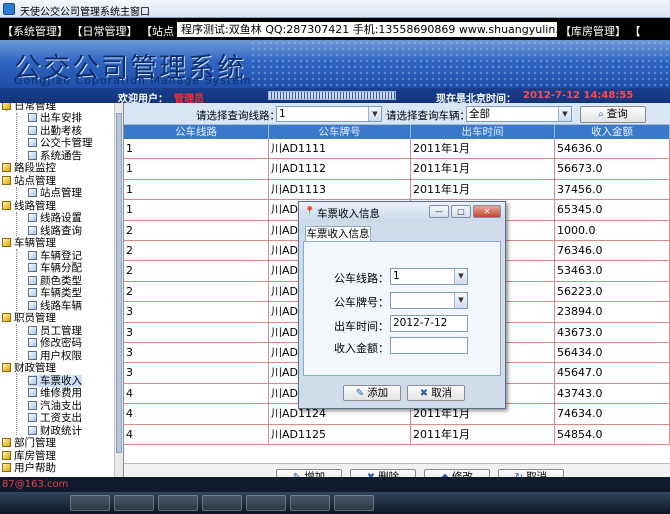 This screenshot has height=514, width=670. I want to click on search-button: ⌕ 查询, so click(613, 114).